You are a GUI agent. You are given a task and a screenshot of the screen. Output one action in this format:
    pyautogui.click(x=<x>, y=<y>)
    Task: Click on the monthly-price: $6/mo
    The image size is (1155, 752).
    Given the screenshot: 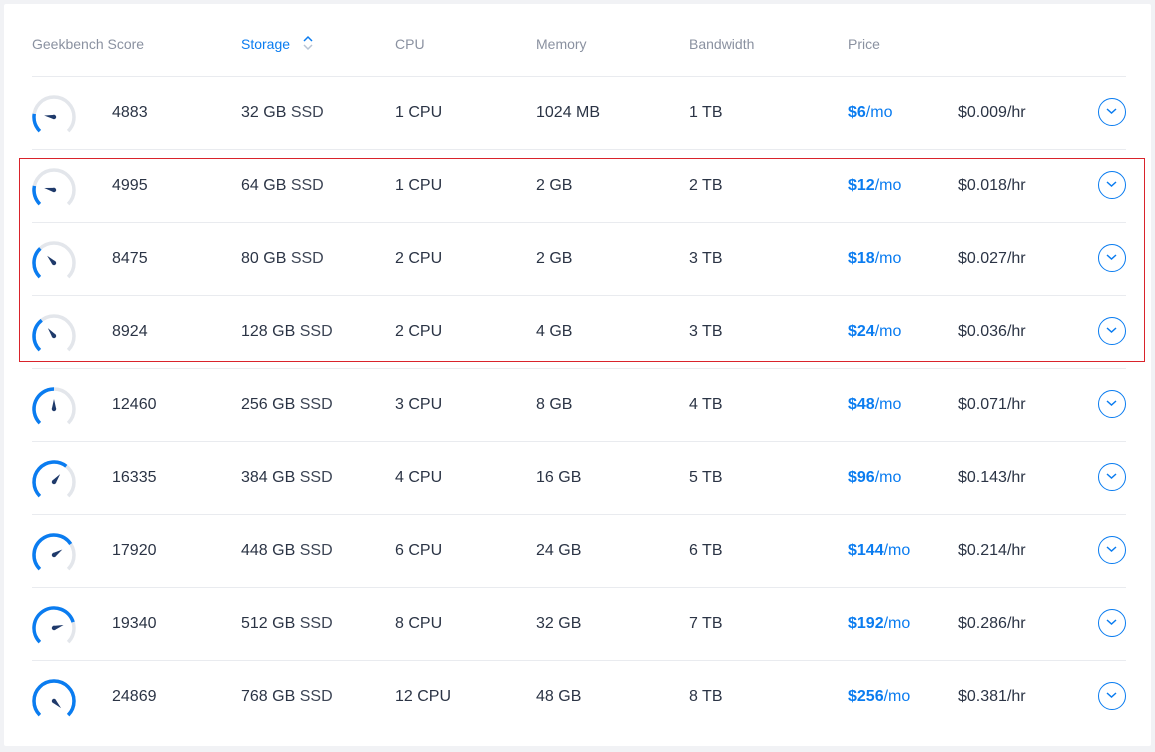 What is the action you would take?
    pyautogui.click(x=870, y=113)
    